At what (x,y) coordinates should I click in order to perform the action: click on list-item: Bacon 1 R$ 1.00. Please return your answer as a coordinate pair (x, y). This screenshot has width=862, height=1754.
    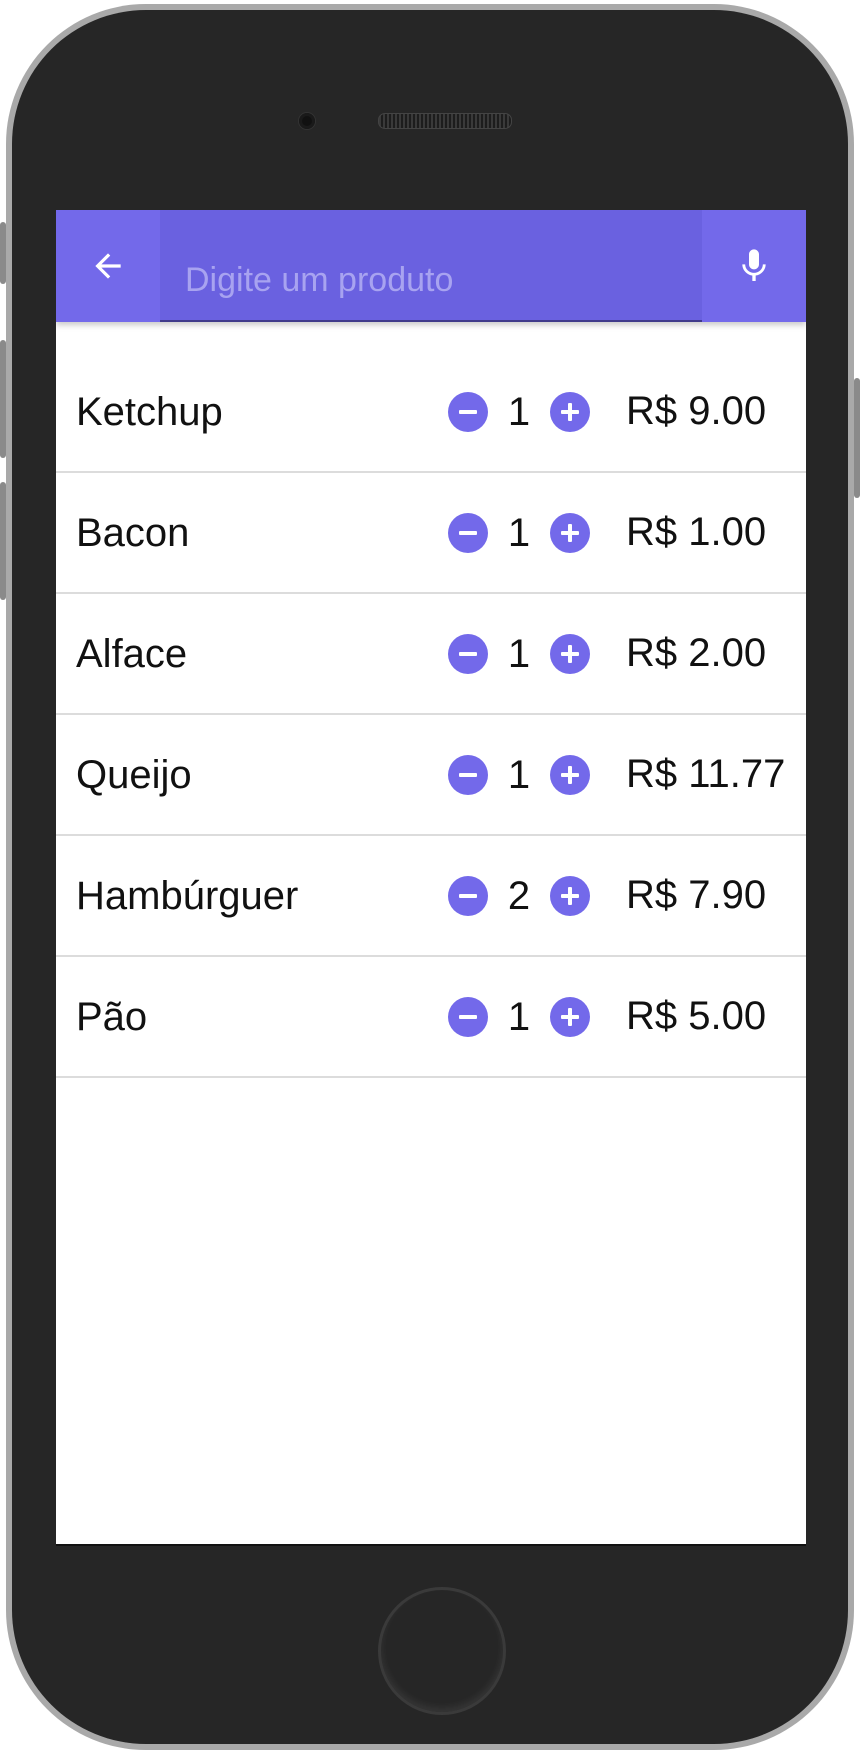
    Looking at the image, I should click on (431, 533).